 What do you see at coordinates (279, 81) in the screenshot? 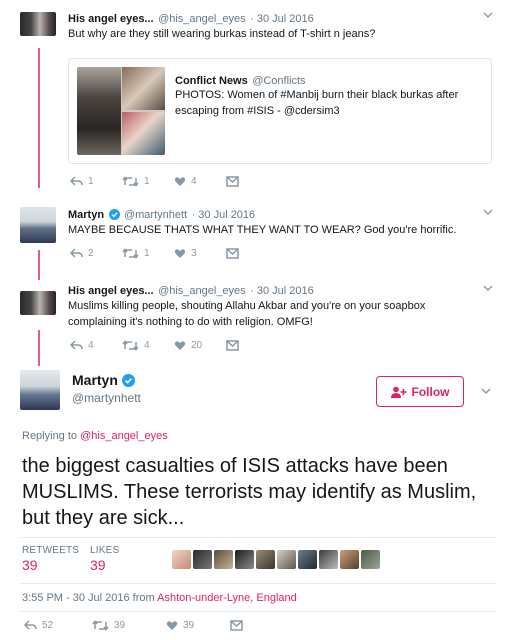
I see `quoted-author-handle: @Conflicts` at bounding box center [279, 81].